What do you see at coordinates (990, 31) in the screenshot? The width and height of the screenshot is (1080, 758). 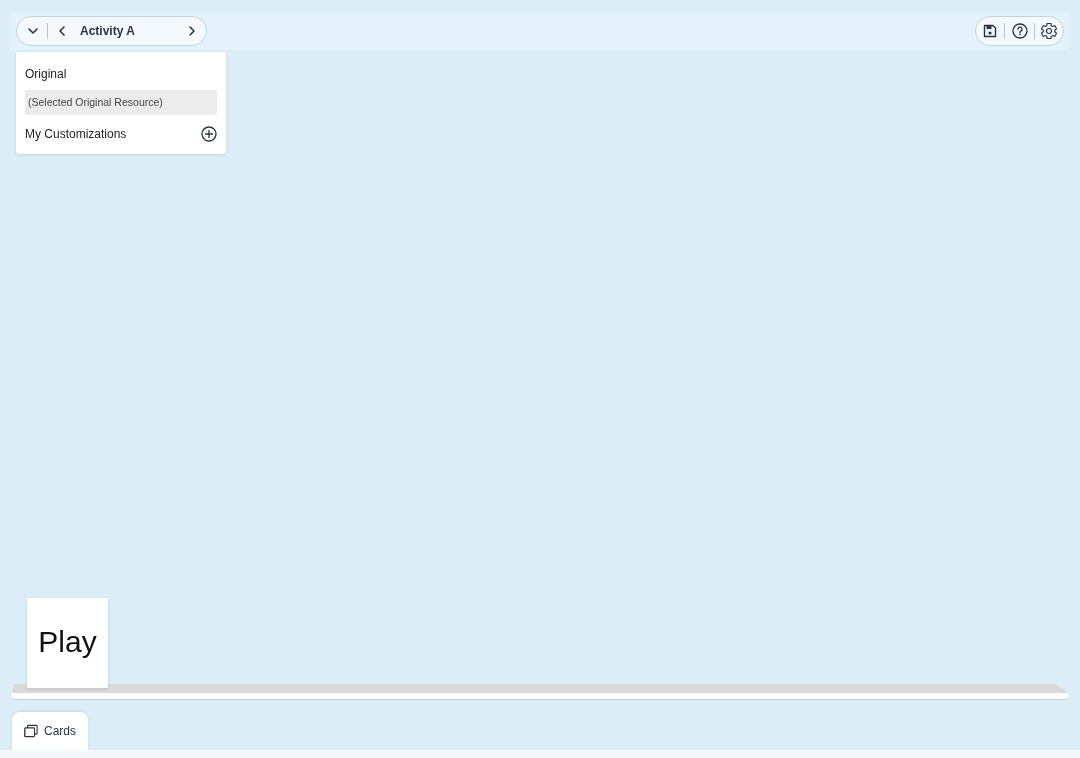 I see `save-icon` at bounding box center [990, 31].